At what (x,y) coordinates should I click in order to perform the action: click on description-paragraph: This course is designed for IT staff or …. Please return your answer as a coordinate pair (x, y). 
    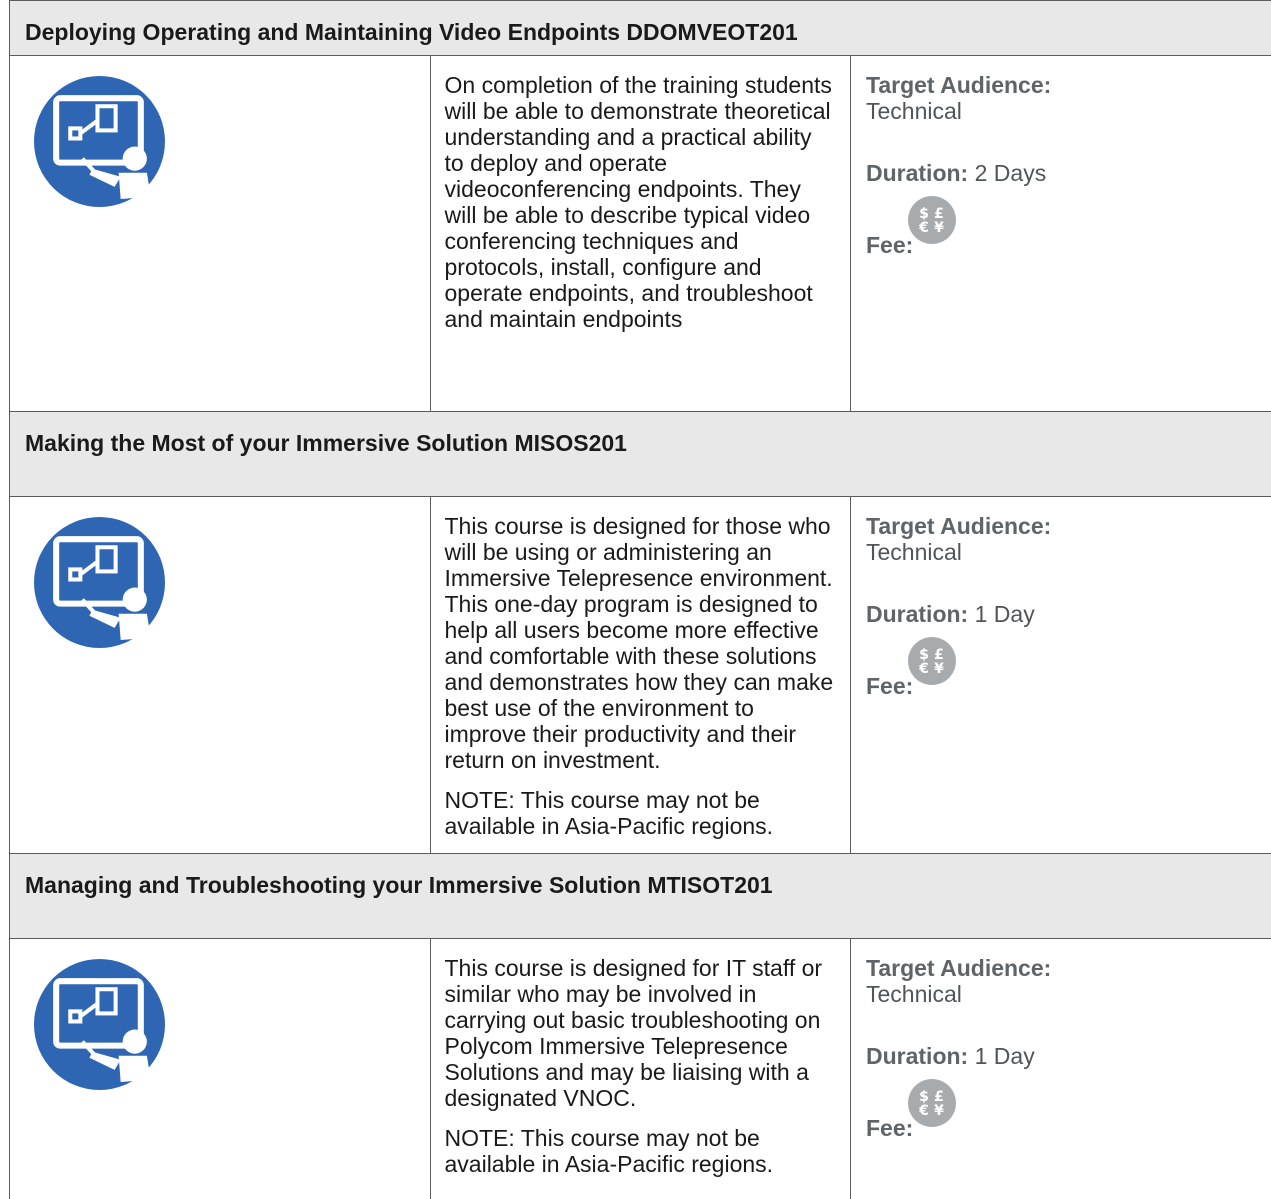
    Looking at the image, I should click on (641, 1033).